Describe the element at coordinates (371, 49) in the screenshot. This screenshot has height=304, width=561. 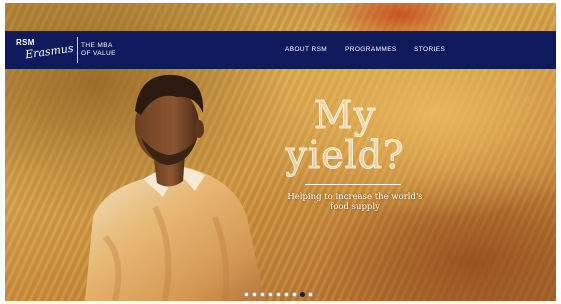
I see `nav-programmes: PROGRAMMES` at that location.